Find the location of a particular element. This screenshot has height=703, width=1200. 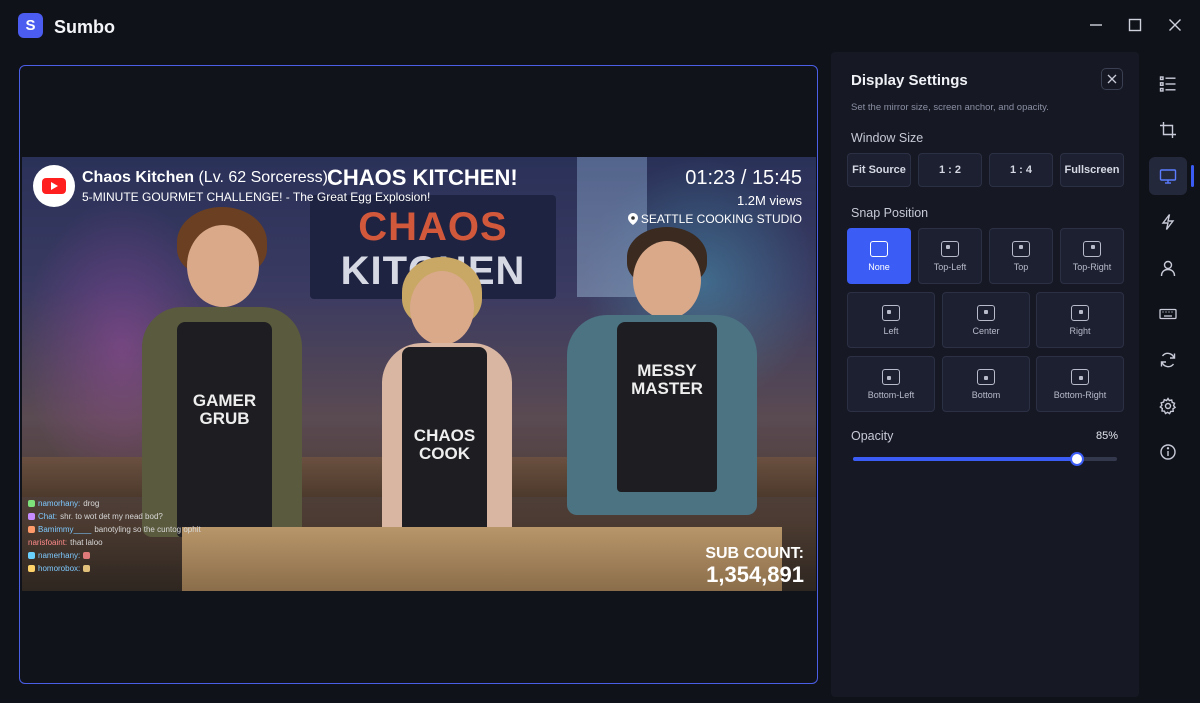

chat-line: narisfoaint: that laloo is located at coordinates (65, 542).